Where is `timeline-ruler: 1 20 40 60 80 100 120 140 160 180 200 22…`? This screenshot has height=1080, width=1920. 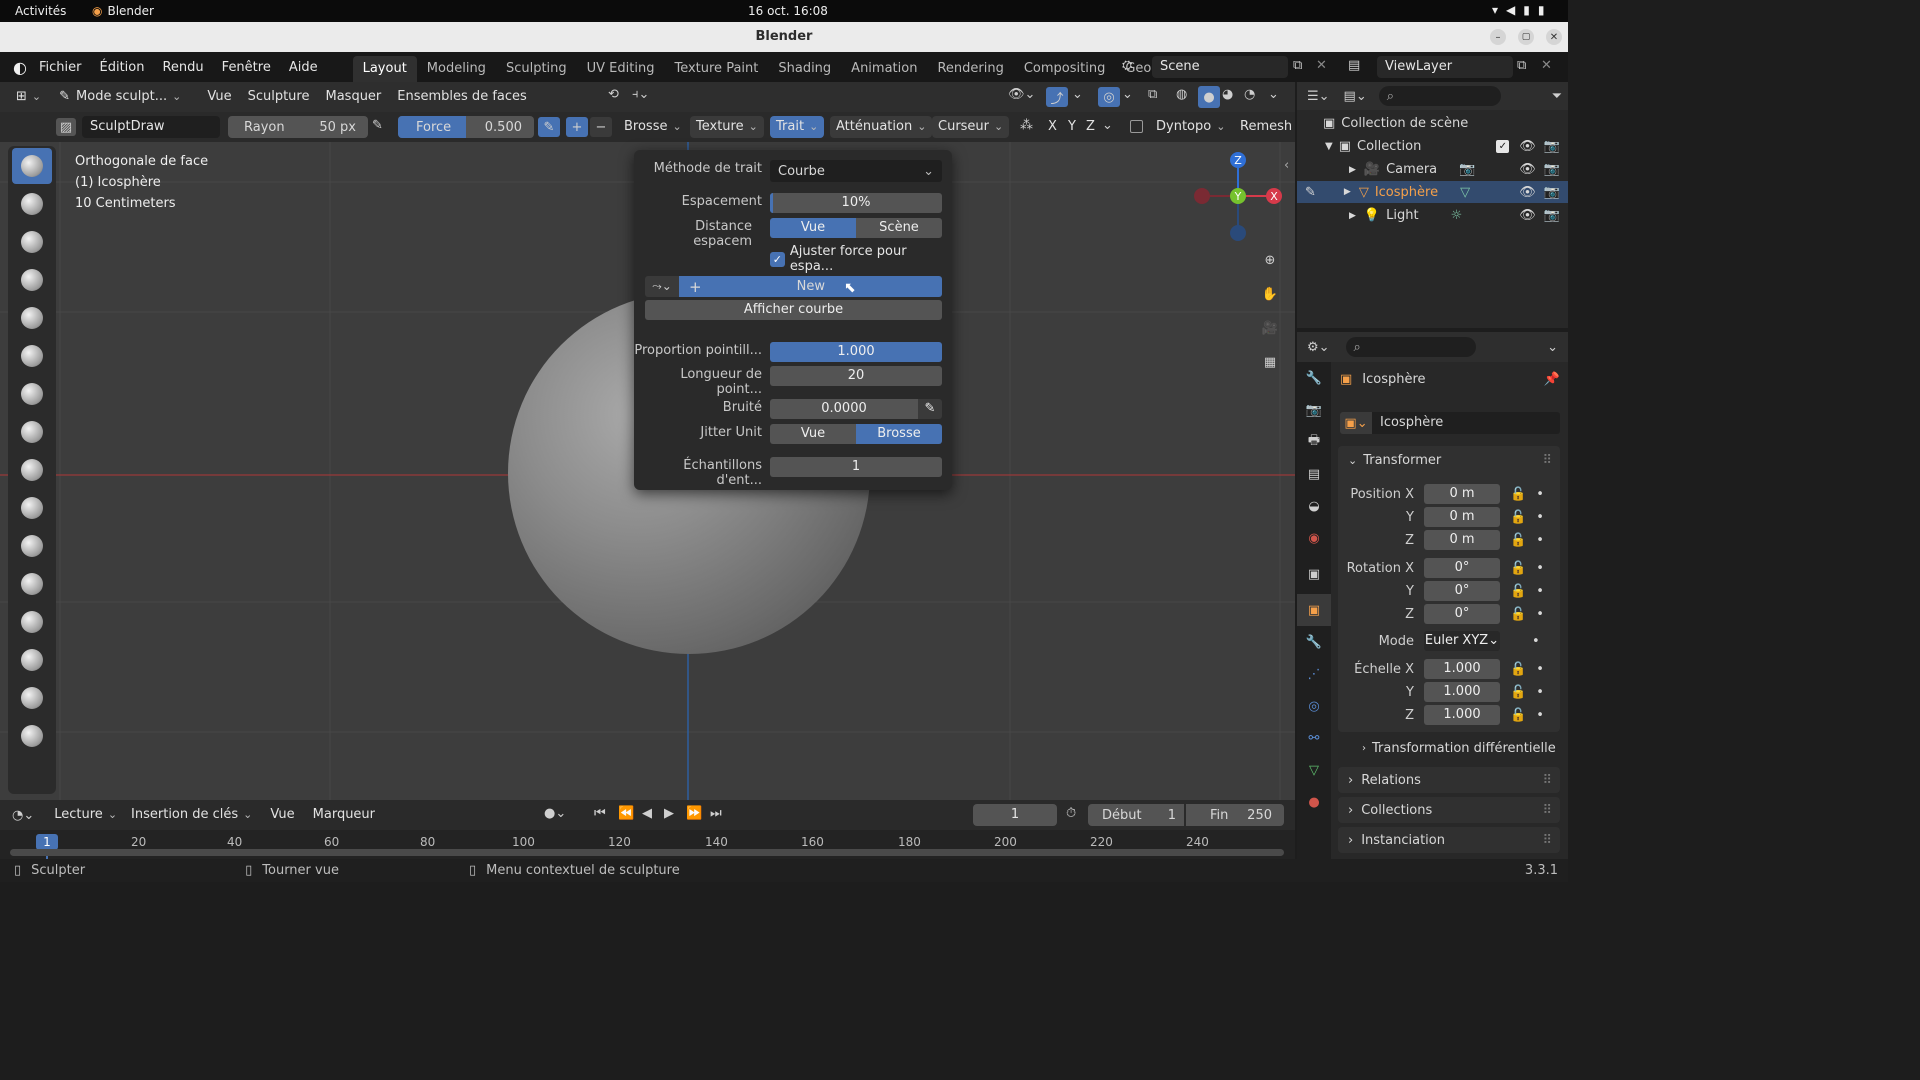 timeline-ruler: 1 20 40 60 80 100 120 140 160 180 200 22… is located at coordinates (647, 844).